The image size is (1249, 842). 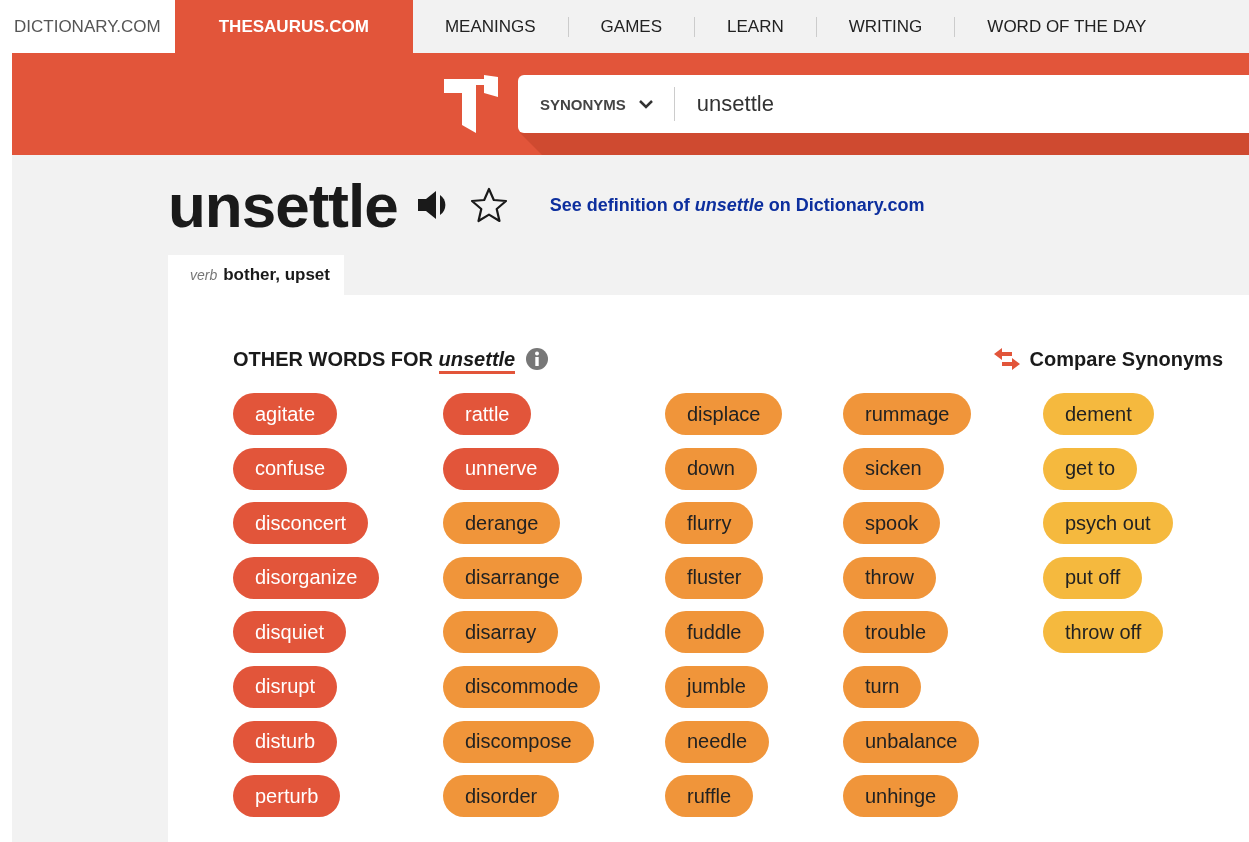 I want to click on headword: unsettle, so click(x=283, y=205).